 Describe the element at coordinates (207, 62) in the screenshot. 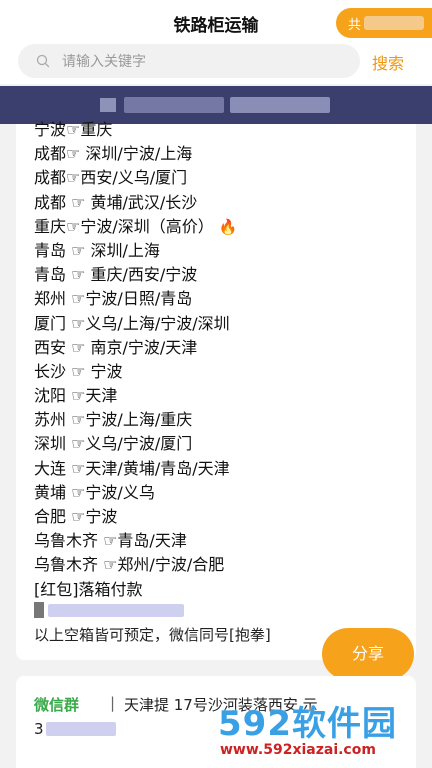

I see `search-input` at that location.